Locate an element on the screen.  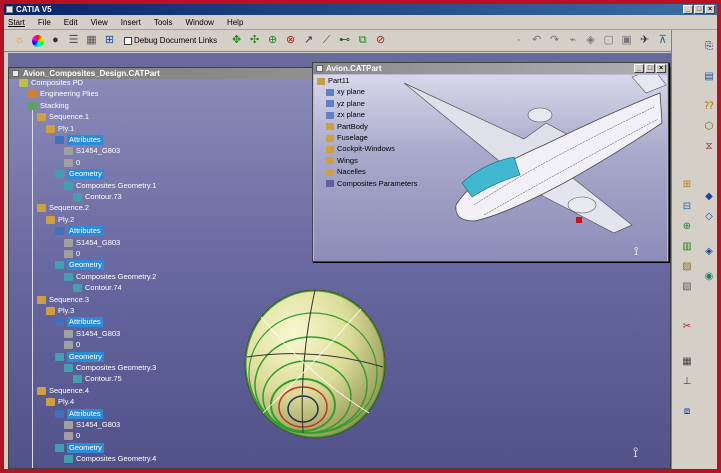
tree-node-sequence-2: Sequence.2 is located at coordinates (63, 208).